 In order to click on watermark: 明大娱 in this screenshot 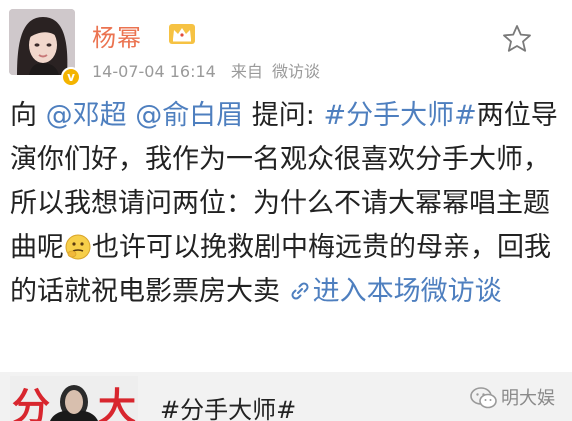, I will do `click(512, 397)`.